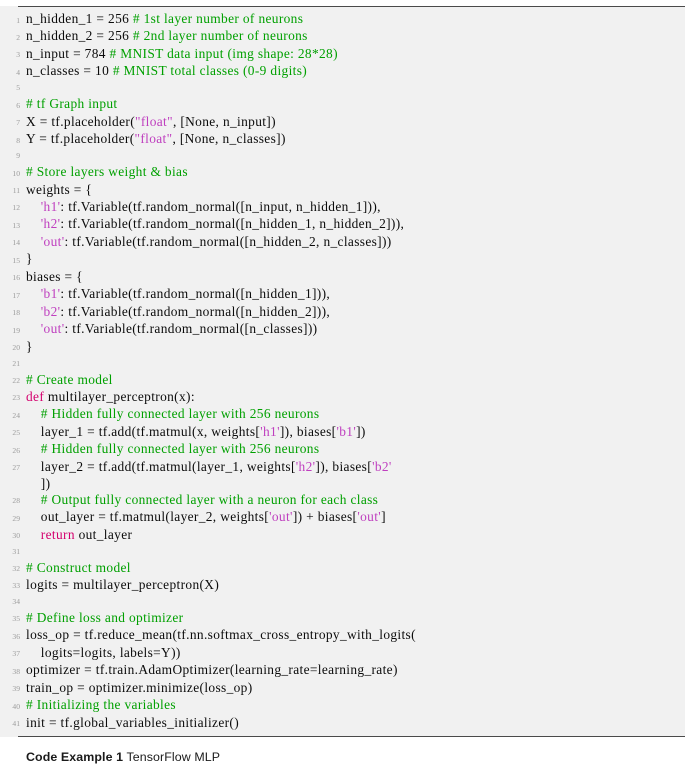  What do you see at coordinates (133, 722) in the screenshot?
I see `code-token-txt: init = tf.global_variables_initializer()` at bounding box center [133, 722].